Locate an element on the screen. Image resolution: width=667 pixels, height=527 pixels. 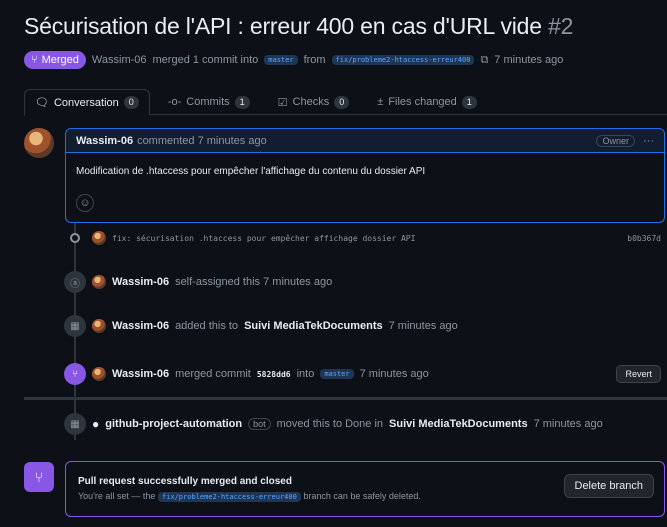
event-text: added this to is located at coordinates (207, 326).